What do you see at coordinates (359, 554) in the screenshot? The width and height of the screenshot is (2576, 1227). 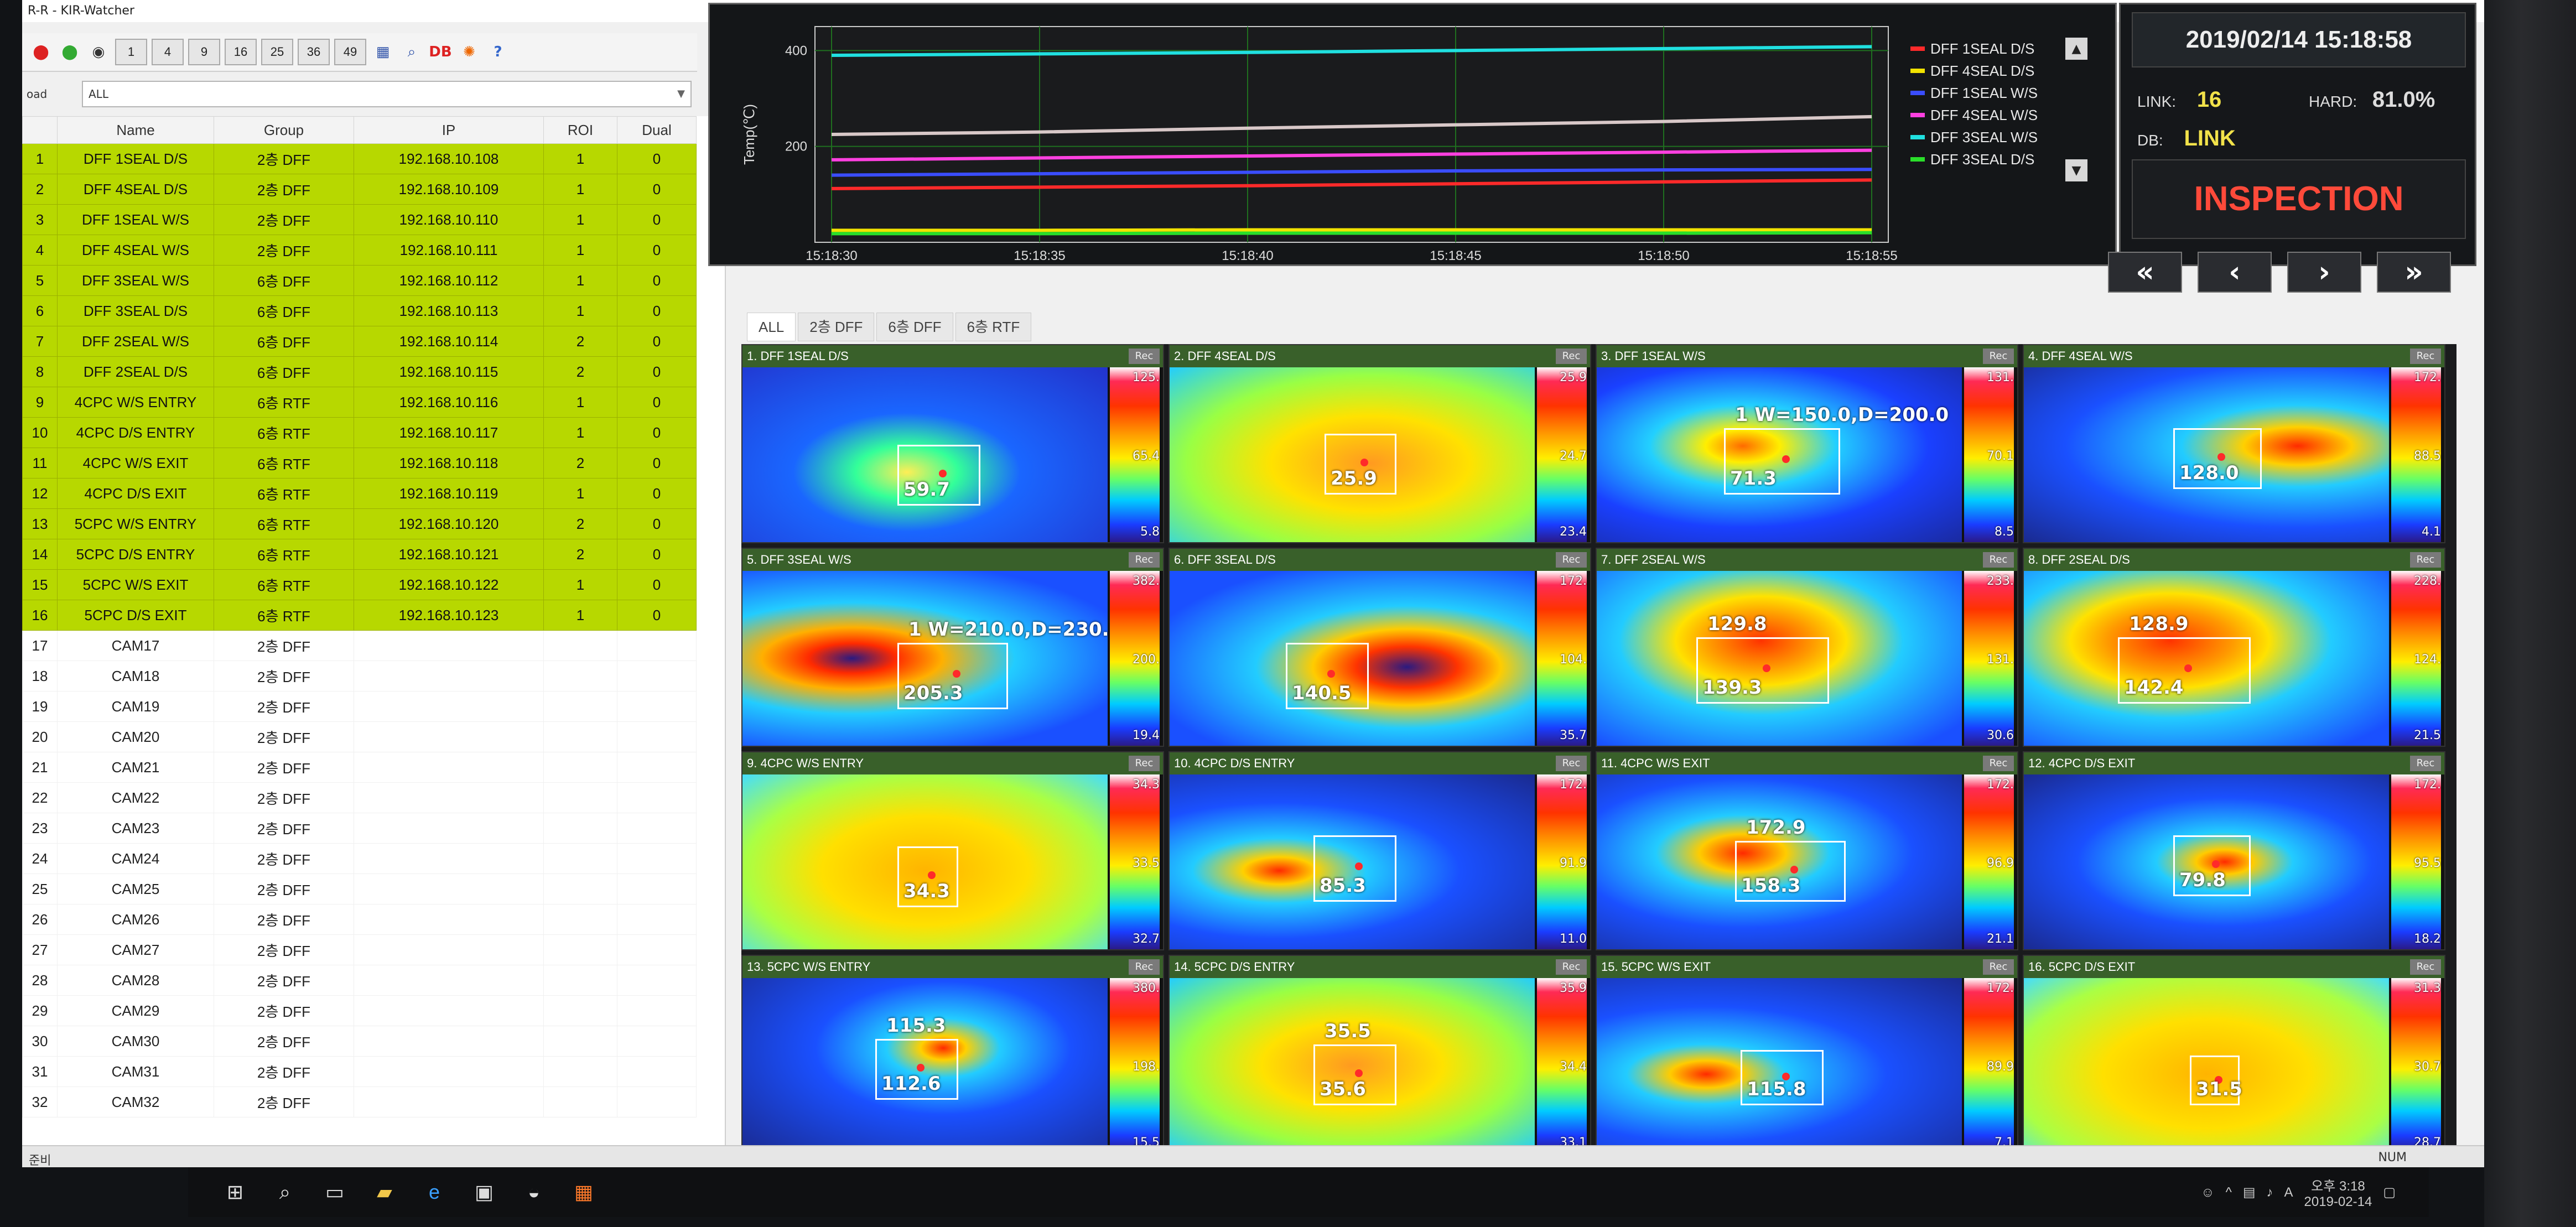 I see `table-row: 14 5CPC D/S ENTRY 6층 RTF 192.168.10.121 2 0` at bounding box center [359, 554].